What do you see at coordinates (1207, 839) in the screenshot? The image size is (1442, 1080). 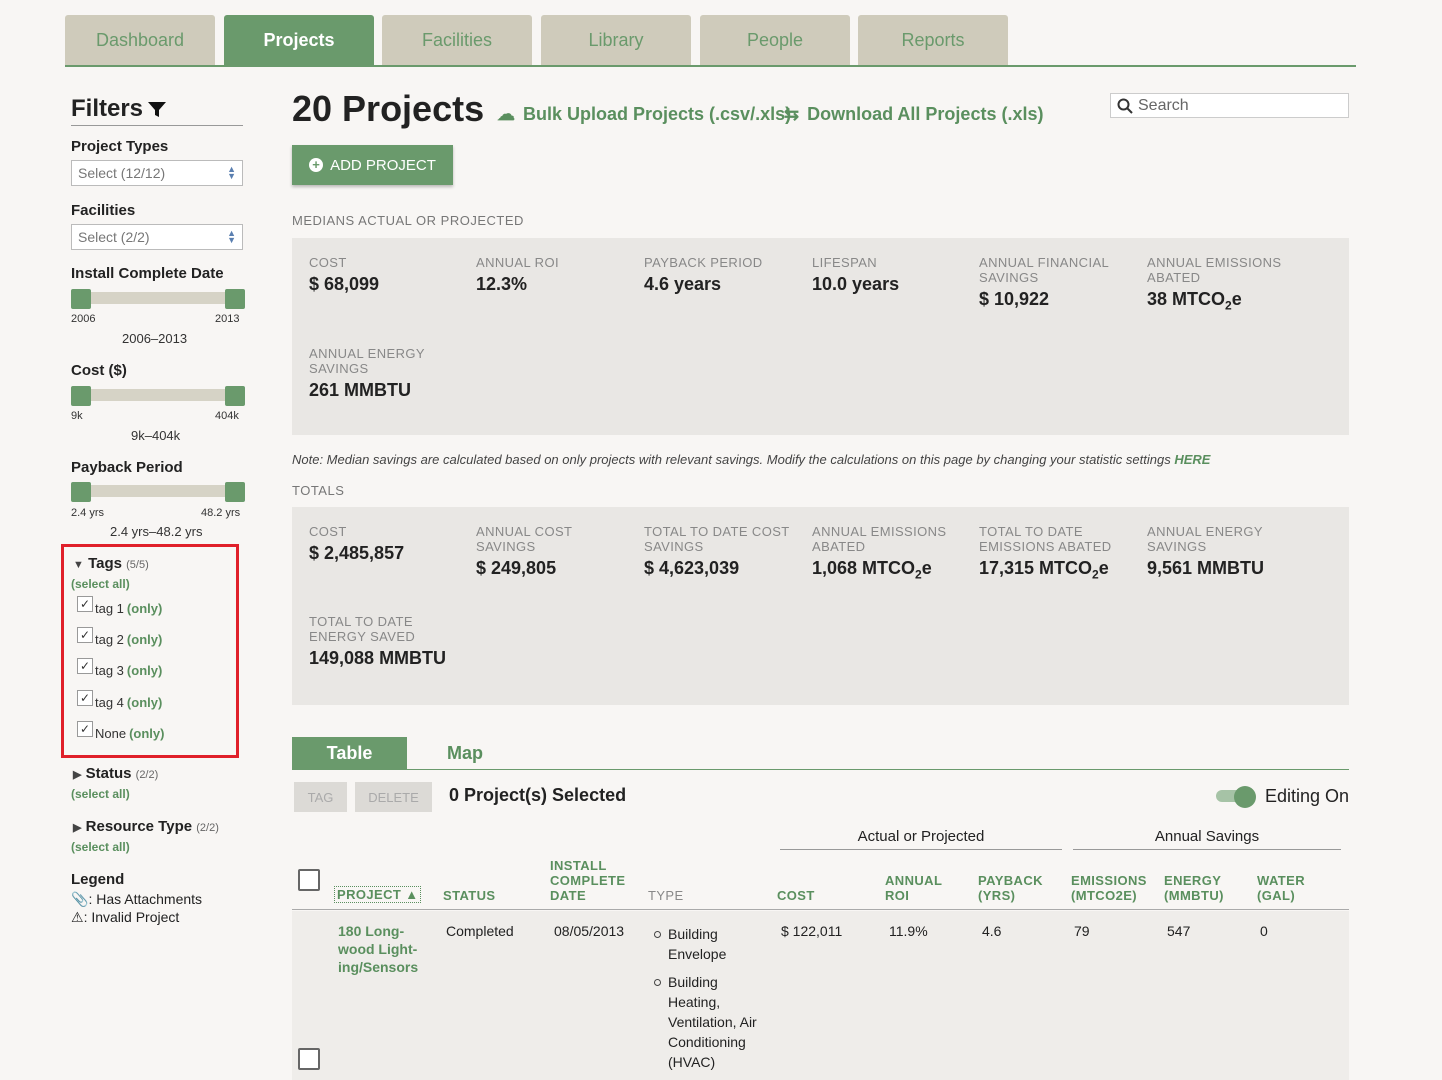 I see `group-header-savings: Annual Savings` at bounding box center [1207, 839].